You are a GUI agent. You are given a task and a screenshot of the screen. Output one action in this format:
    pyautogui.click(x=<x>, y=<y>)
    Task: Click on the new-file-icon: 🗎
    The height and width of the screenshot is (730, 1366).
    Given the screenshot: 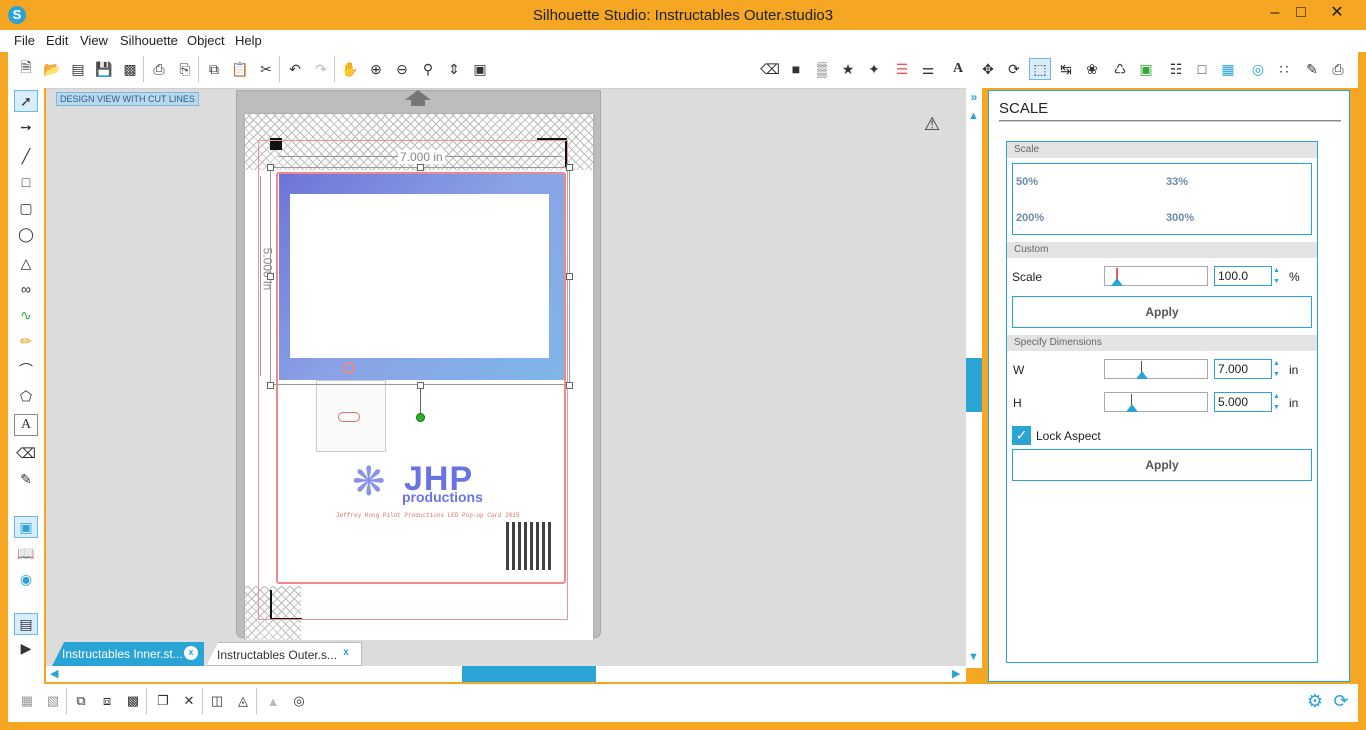 What is the action you would take?
    pyautogui.click(x=26, y=69)
    